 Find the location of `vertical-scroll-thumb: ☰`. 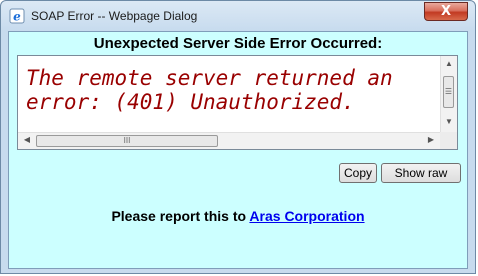

vertical-scroll-thumb: ☰ is located at coordinates (448, 92).